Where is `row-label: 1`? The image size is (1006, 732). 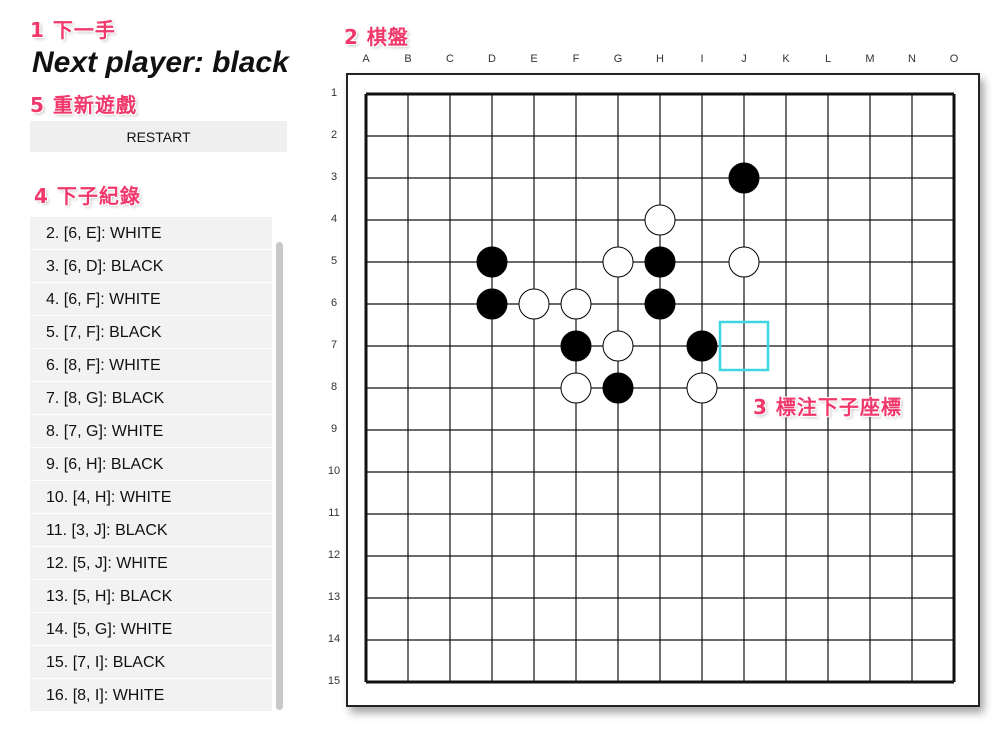 row-label: 1 is located at coordinates (334, 93).